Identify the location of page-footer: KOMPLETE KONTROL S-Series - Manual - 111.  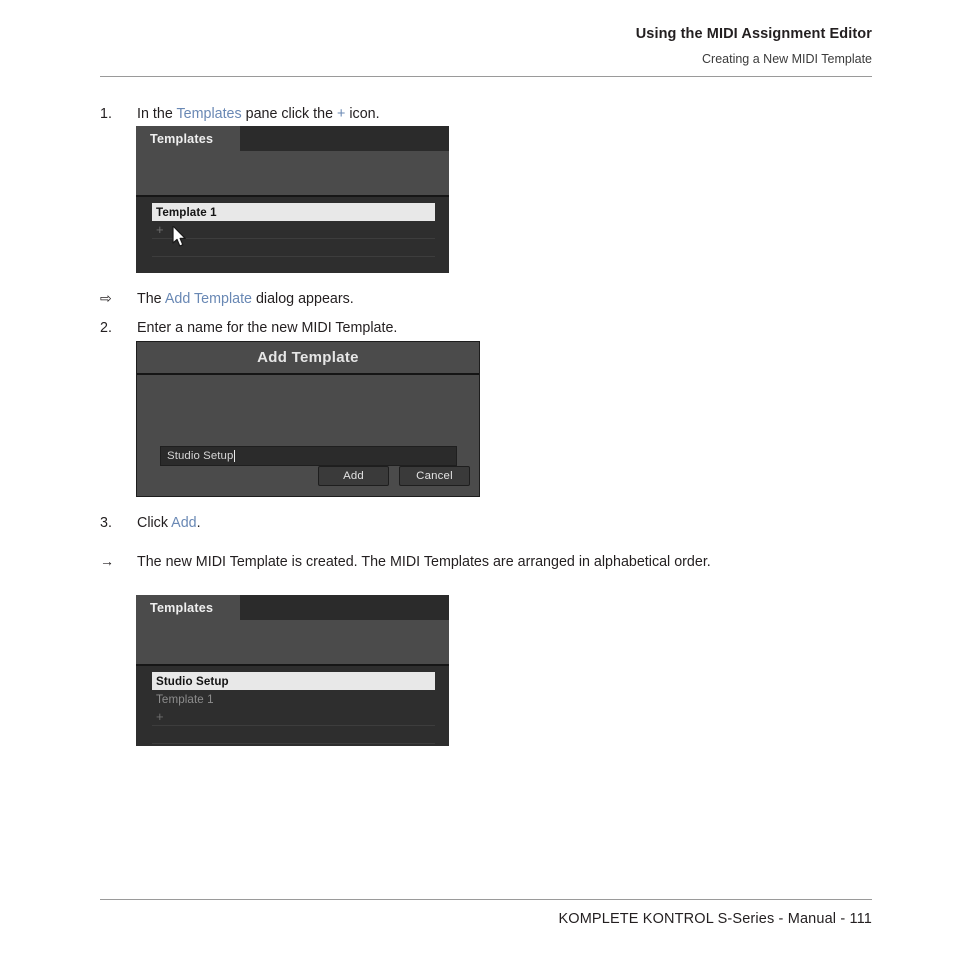
(715, 919).